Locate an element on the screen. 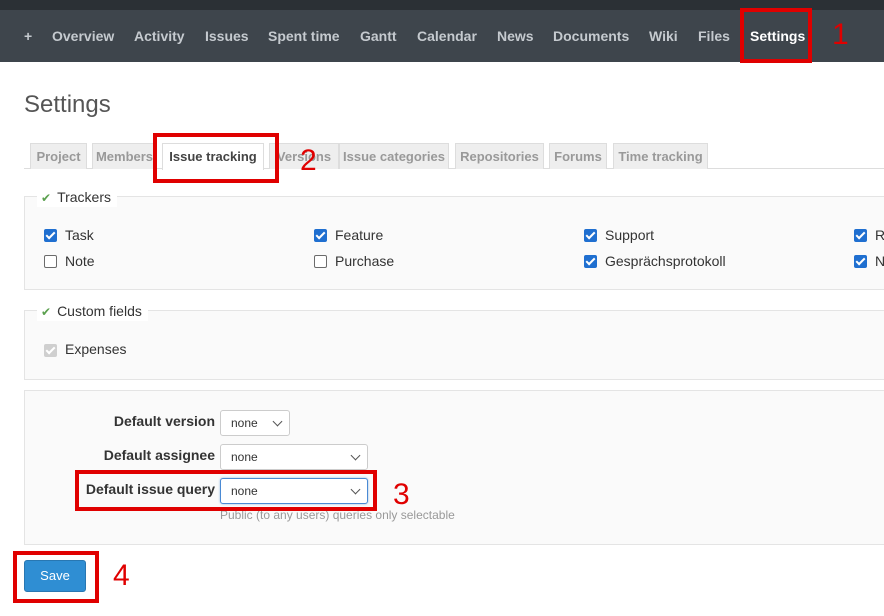 The height and width of the screenshot is (616, 884). menu-item-files: Files is located at coordinates (714, 36).